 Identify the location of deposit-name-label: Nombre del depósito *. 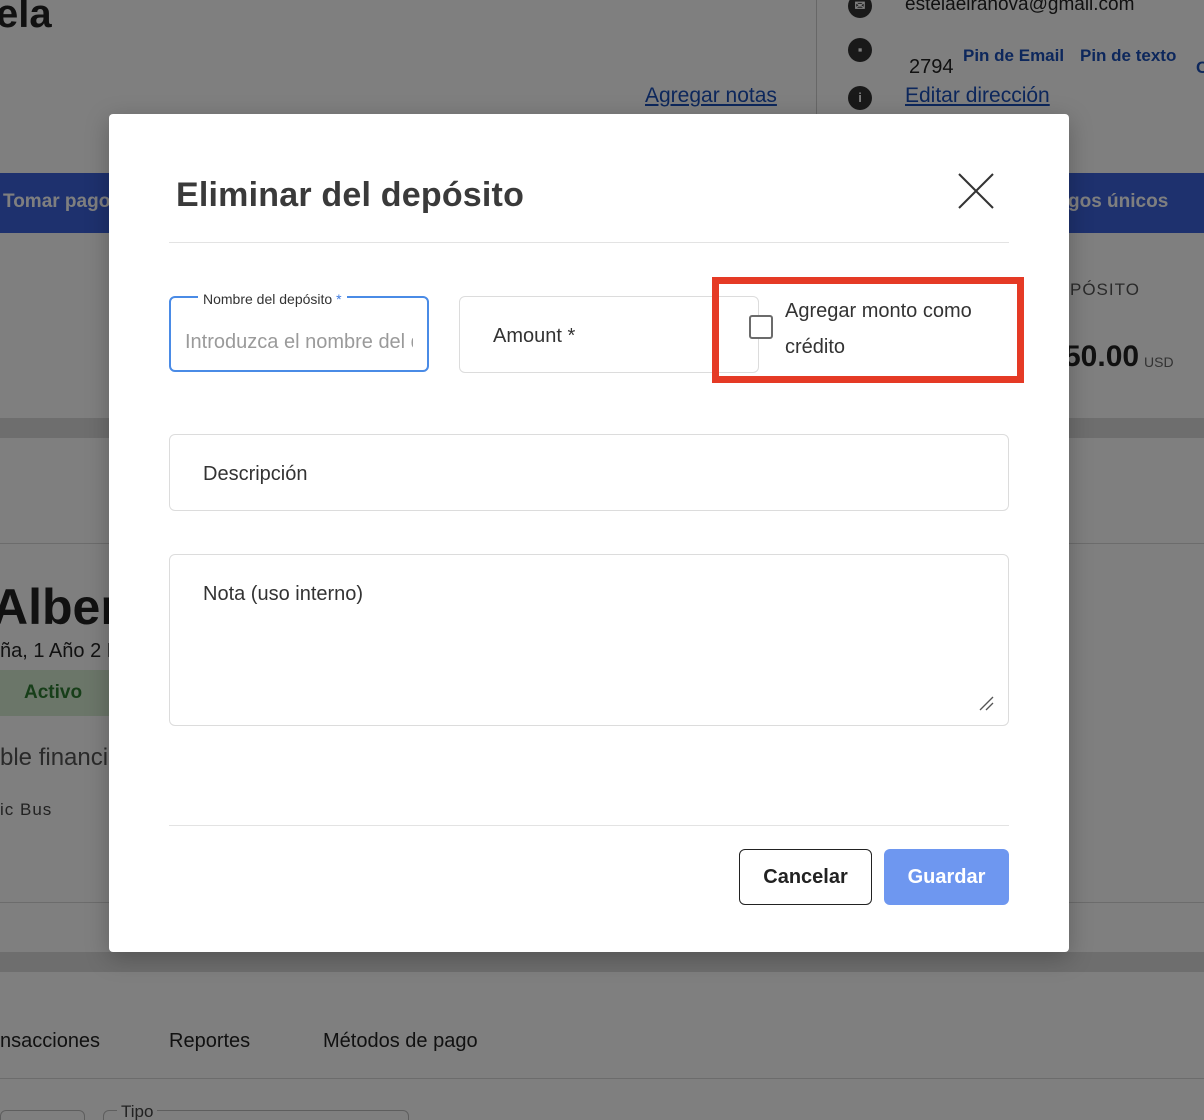
(272, 299).